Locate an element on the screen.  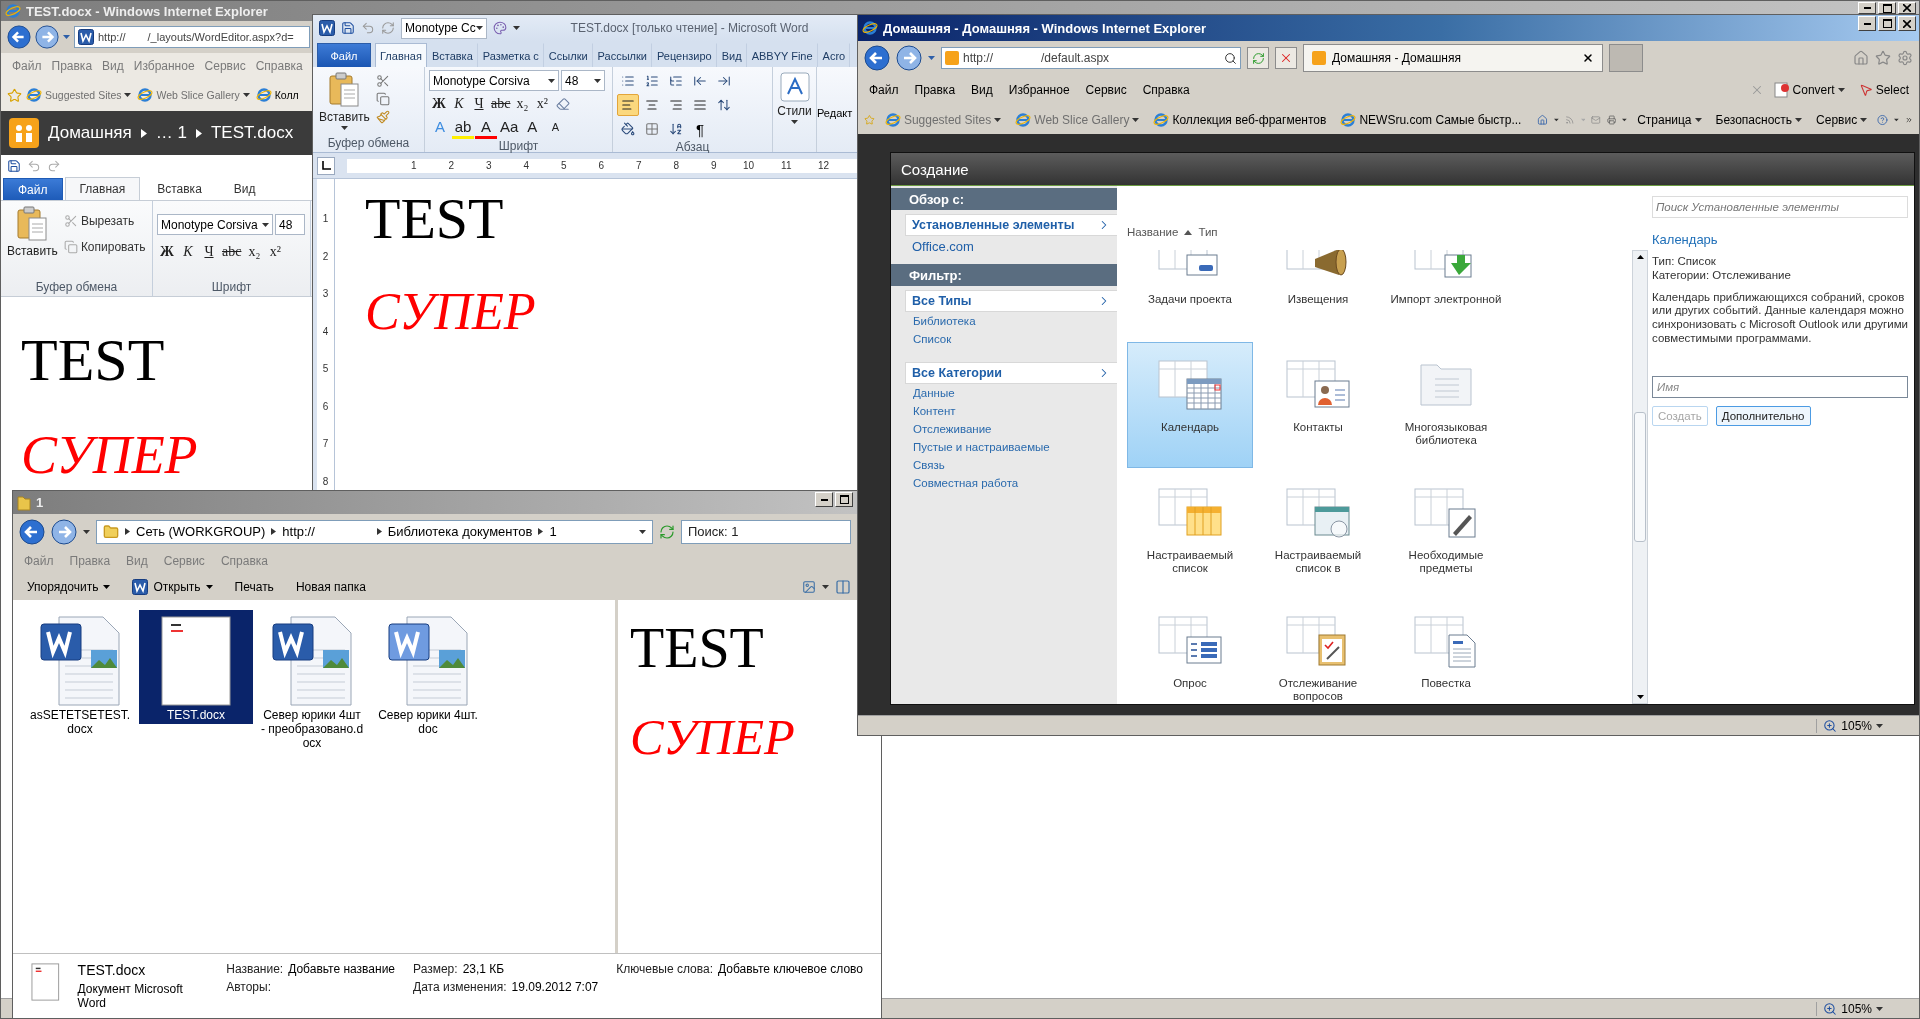
ribbon-tab: Вставка is located at coordinates (179, 188).